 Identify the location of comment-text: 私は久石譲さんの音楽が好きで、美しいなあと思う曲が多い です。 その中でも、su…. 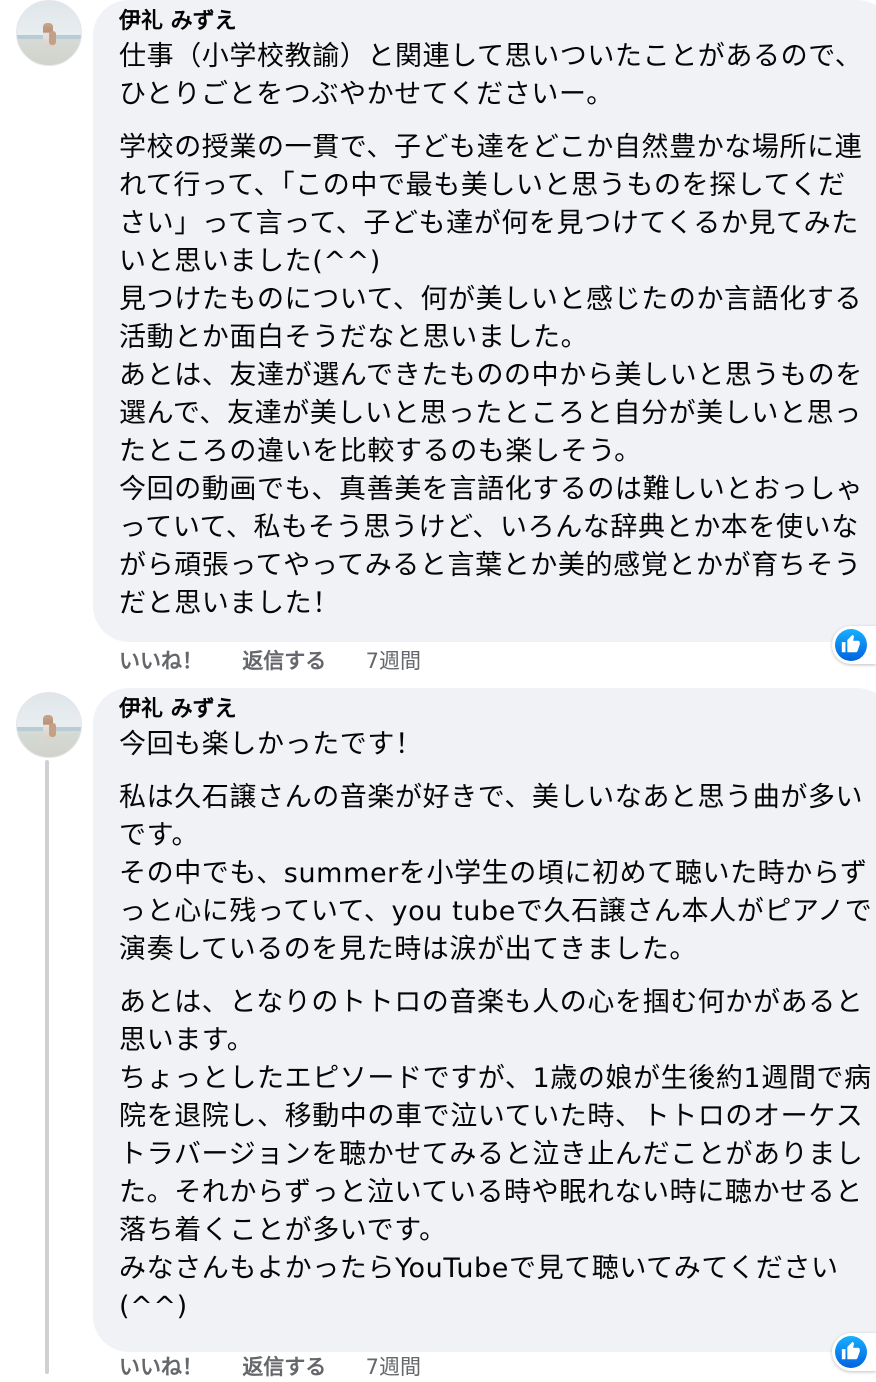
(496, 873).